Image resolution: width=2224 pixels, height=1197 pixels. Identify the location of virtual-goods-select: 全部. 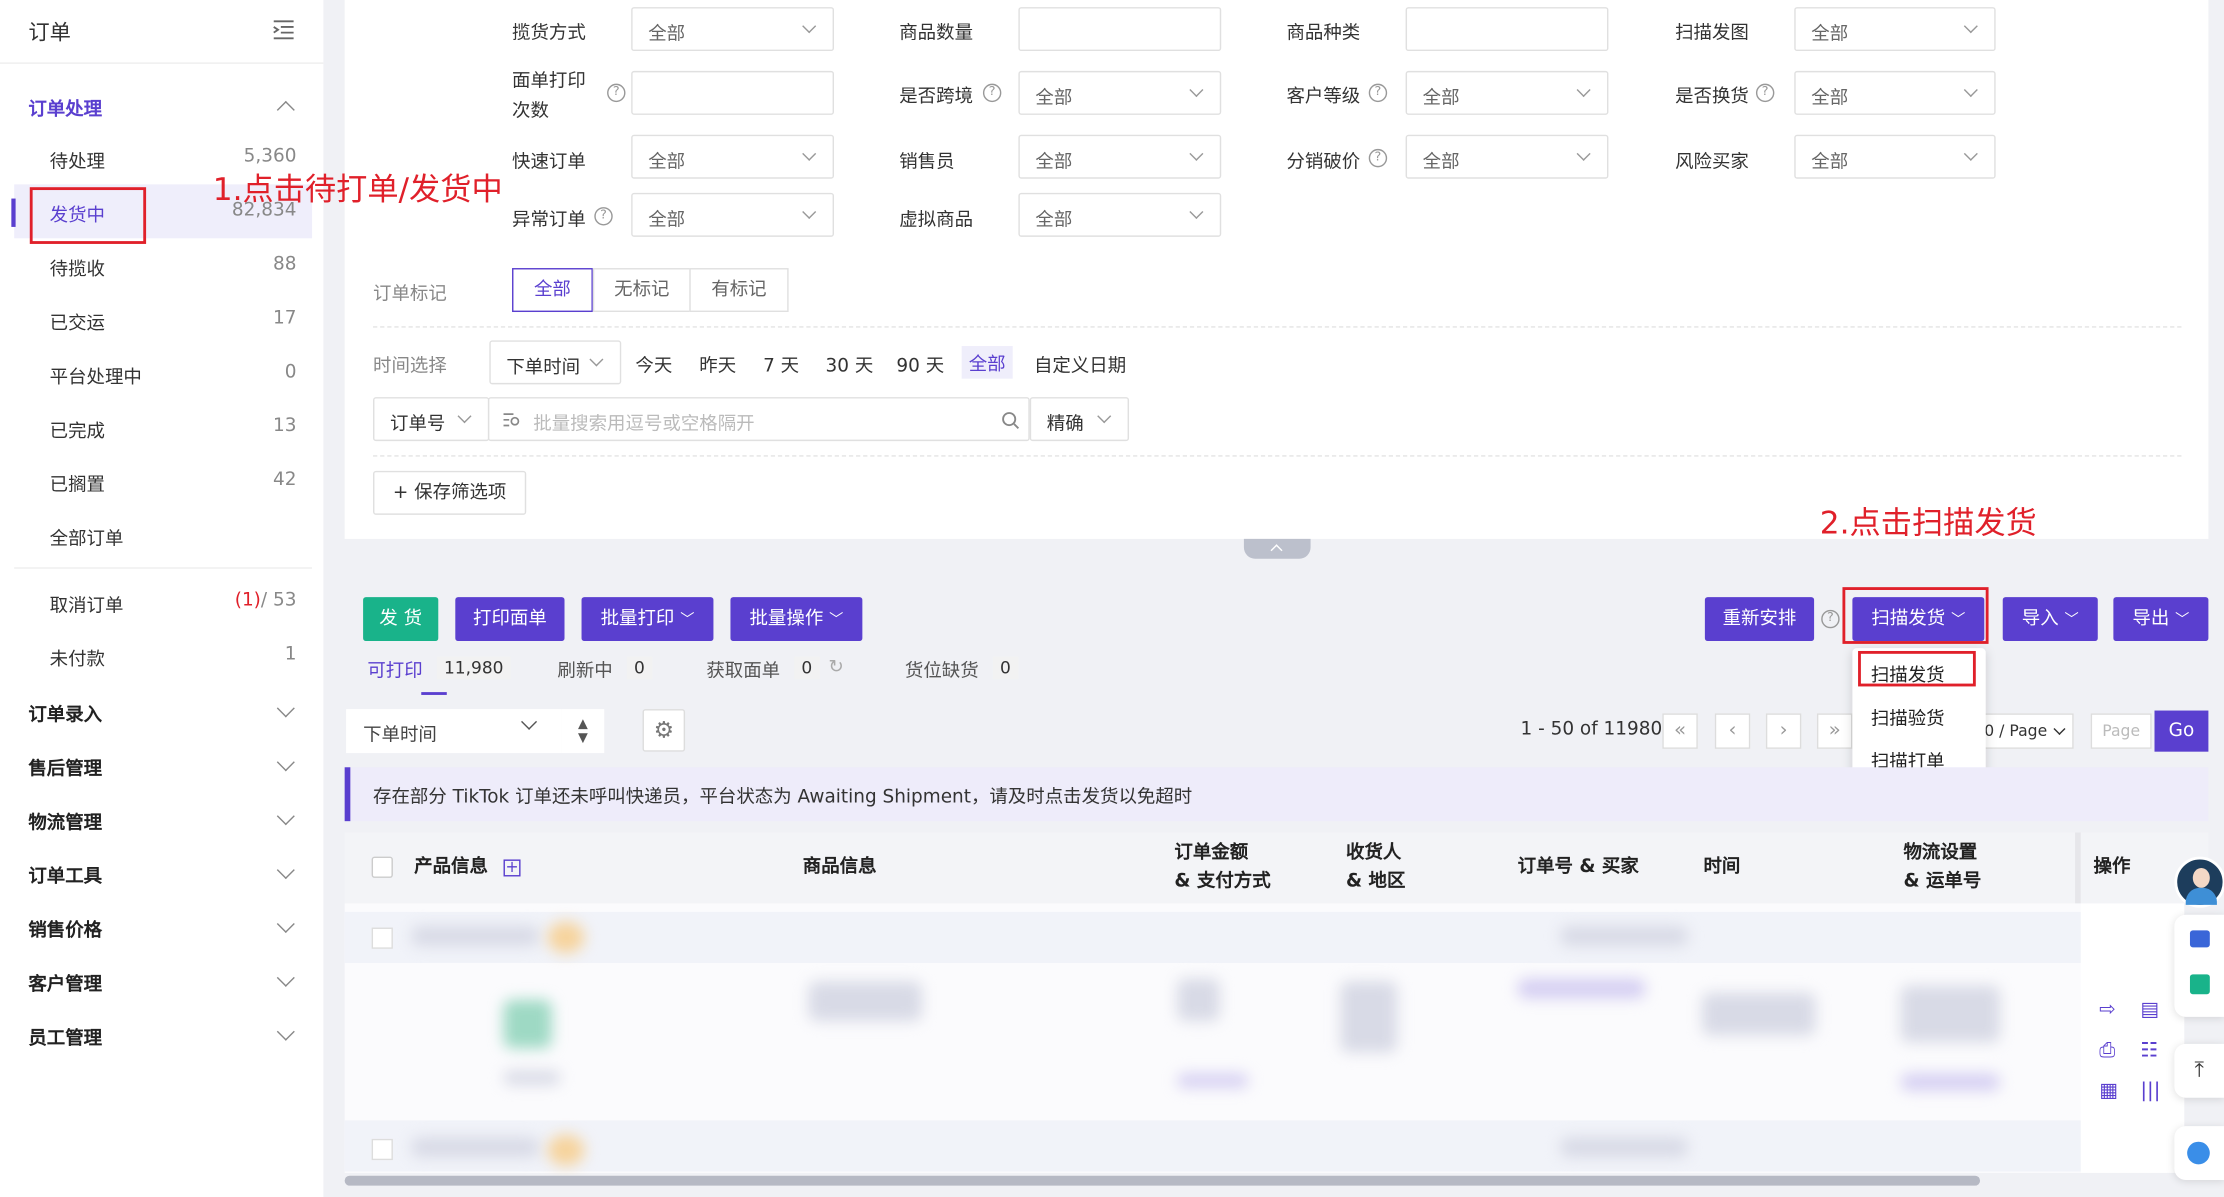
(1120, 214).